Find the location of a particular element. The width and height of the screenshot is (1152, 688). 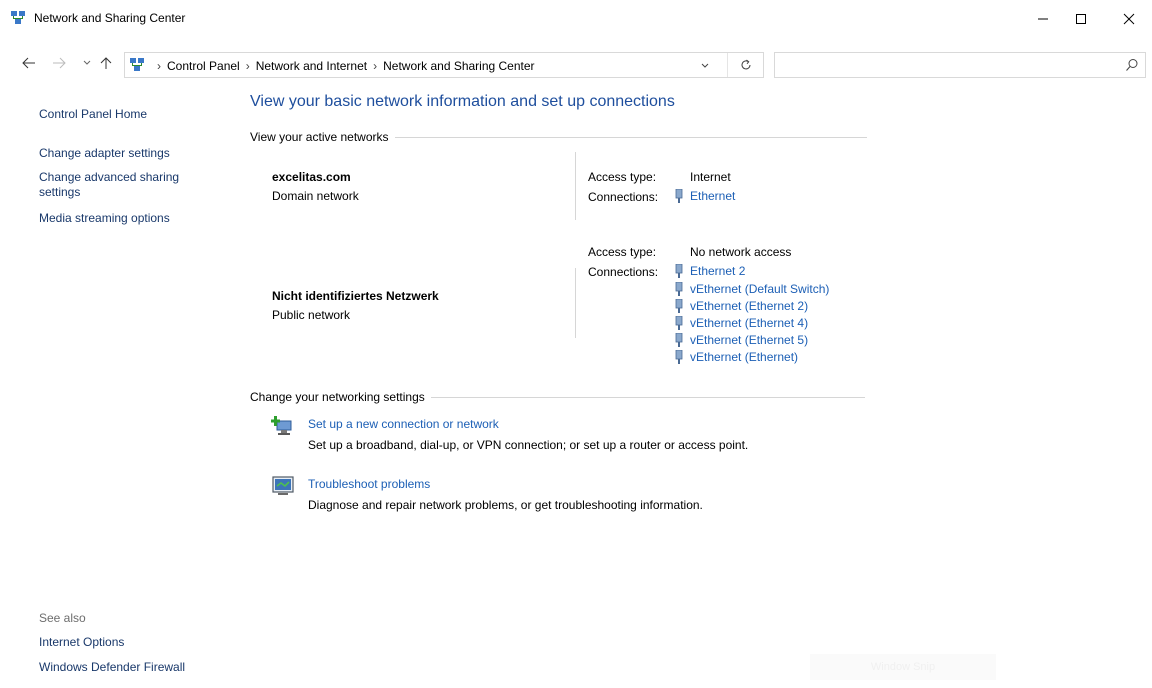

networking-settings-heading: Change your networking settings is located at coordinates (557, 397).